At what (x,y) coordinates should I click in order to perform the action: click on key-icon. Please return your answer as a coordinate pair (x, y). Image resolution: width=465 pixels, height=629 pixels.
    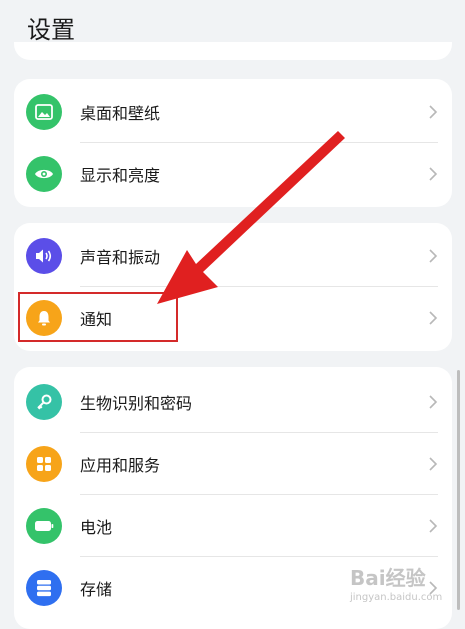
    Looking at the image, I should click on (44, 402).